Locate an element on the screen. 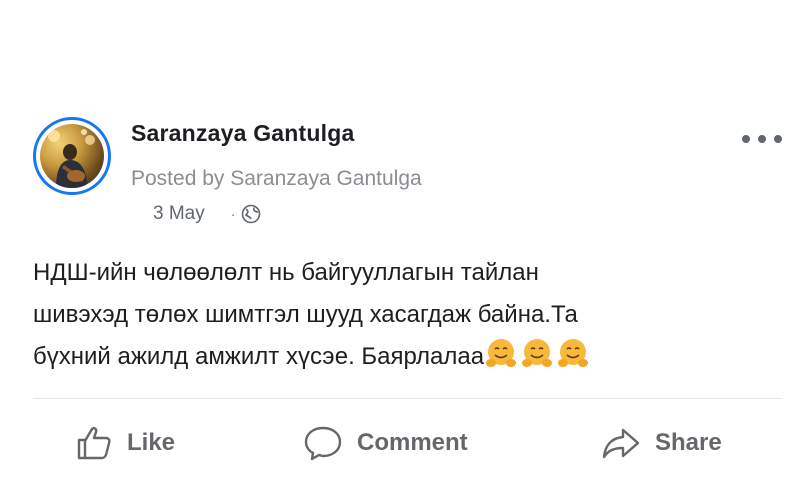  post-actions-bar: Like Comment Share is located at coordinates (400, 443).